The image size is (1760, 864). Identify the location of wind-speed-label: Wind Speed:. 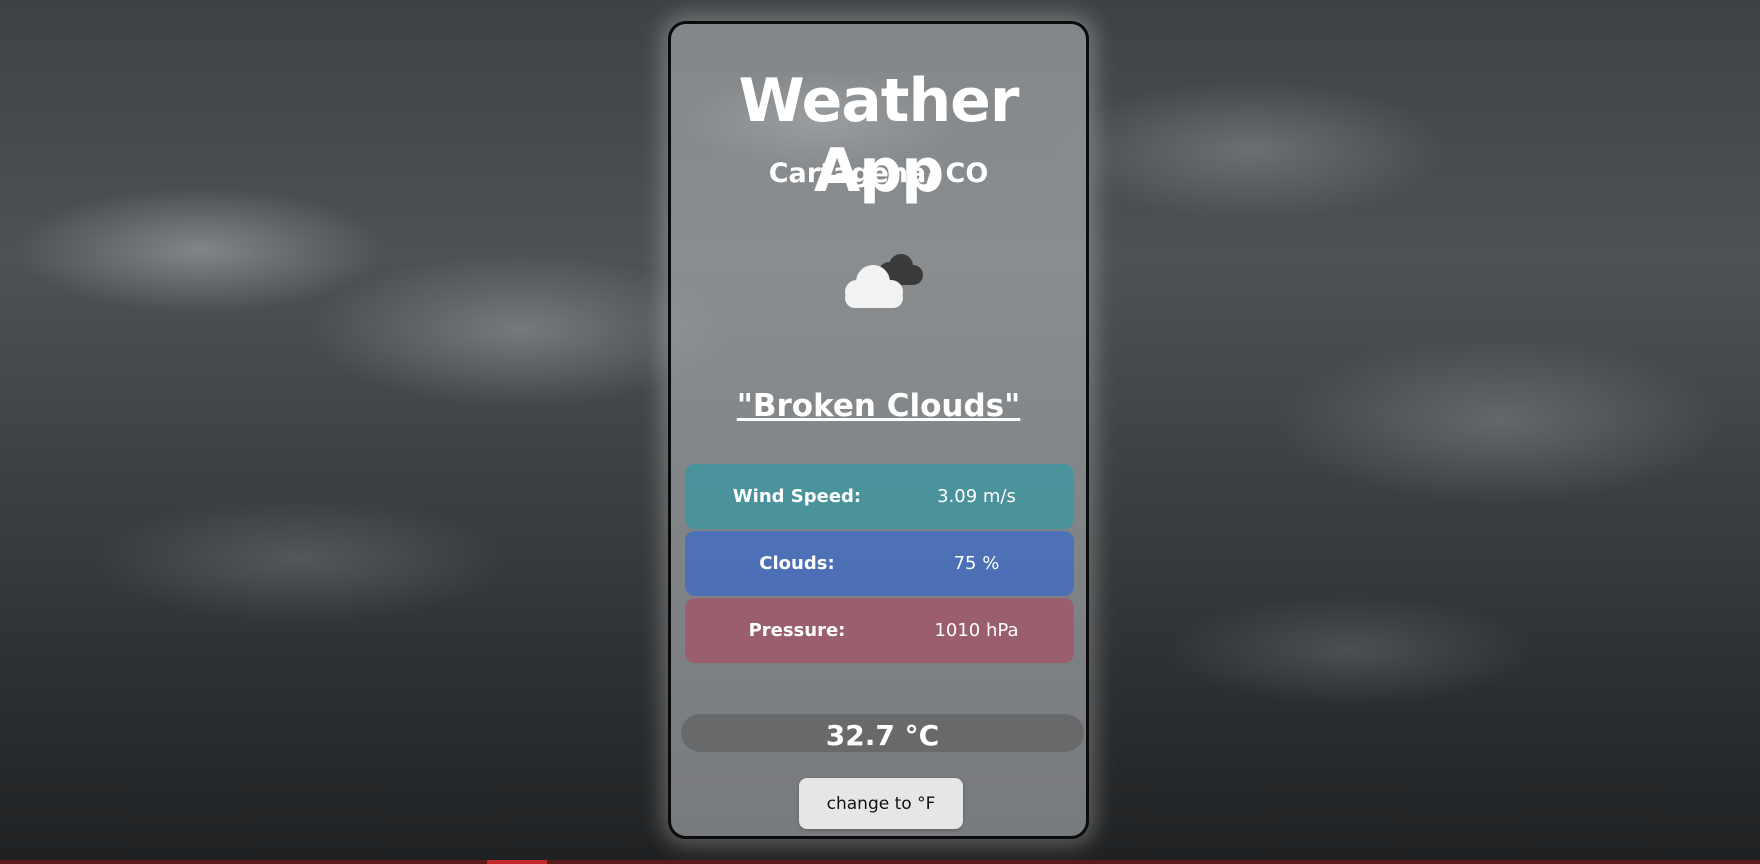
(797, 496).